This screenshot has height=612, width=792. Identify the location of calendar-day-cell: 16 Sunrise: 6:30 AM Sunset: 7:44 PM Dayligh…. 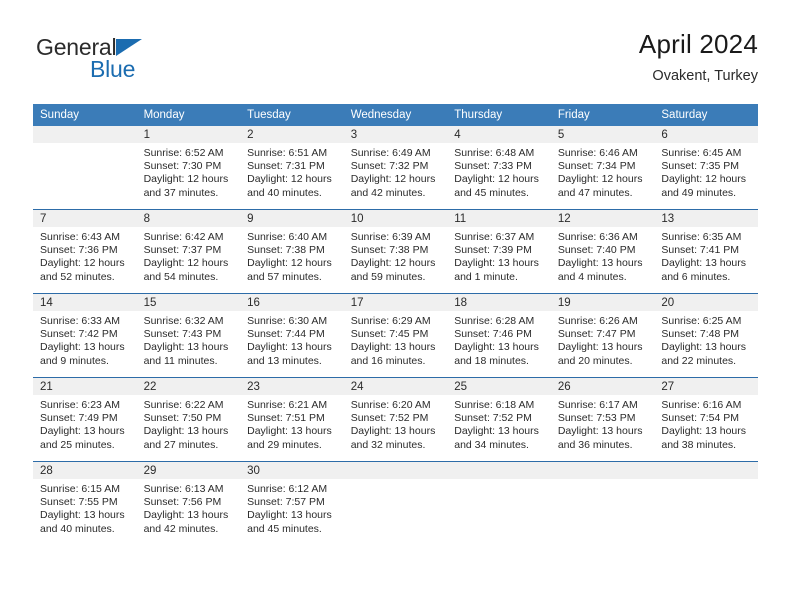
(292, 335).